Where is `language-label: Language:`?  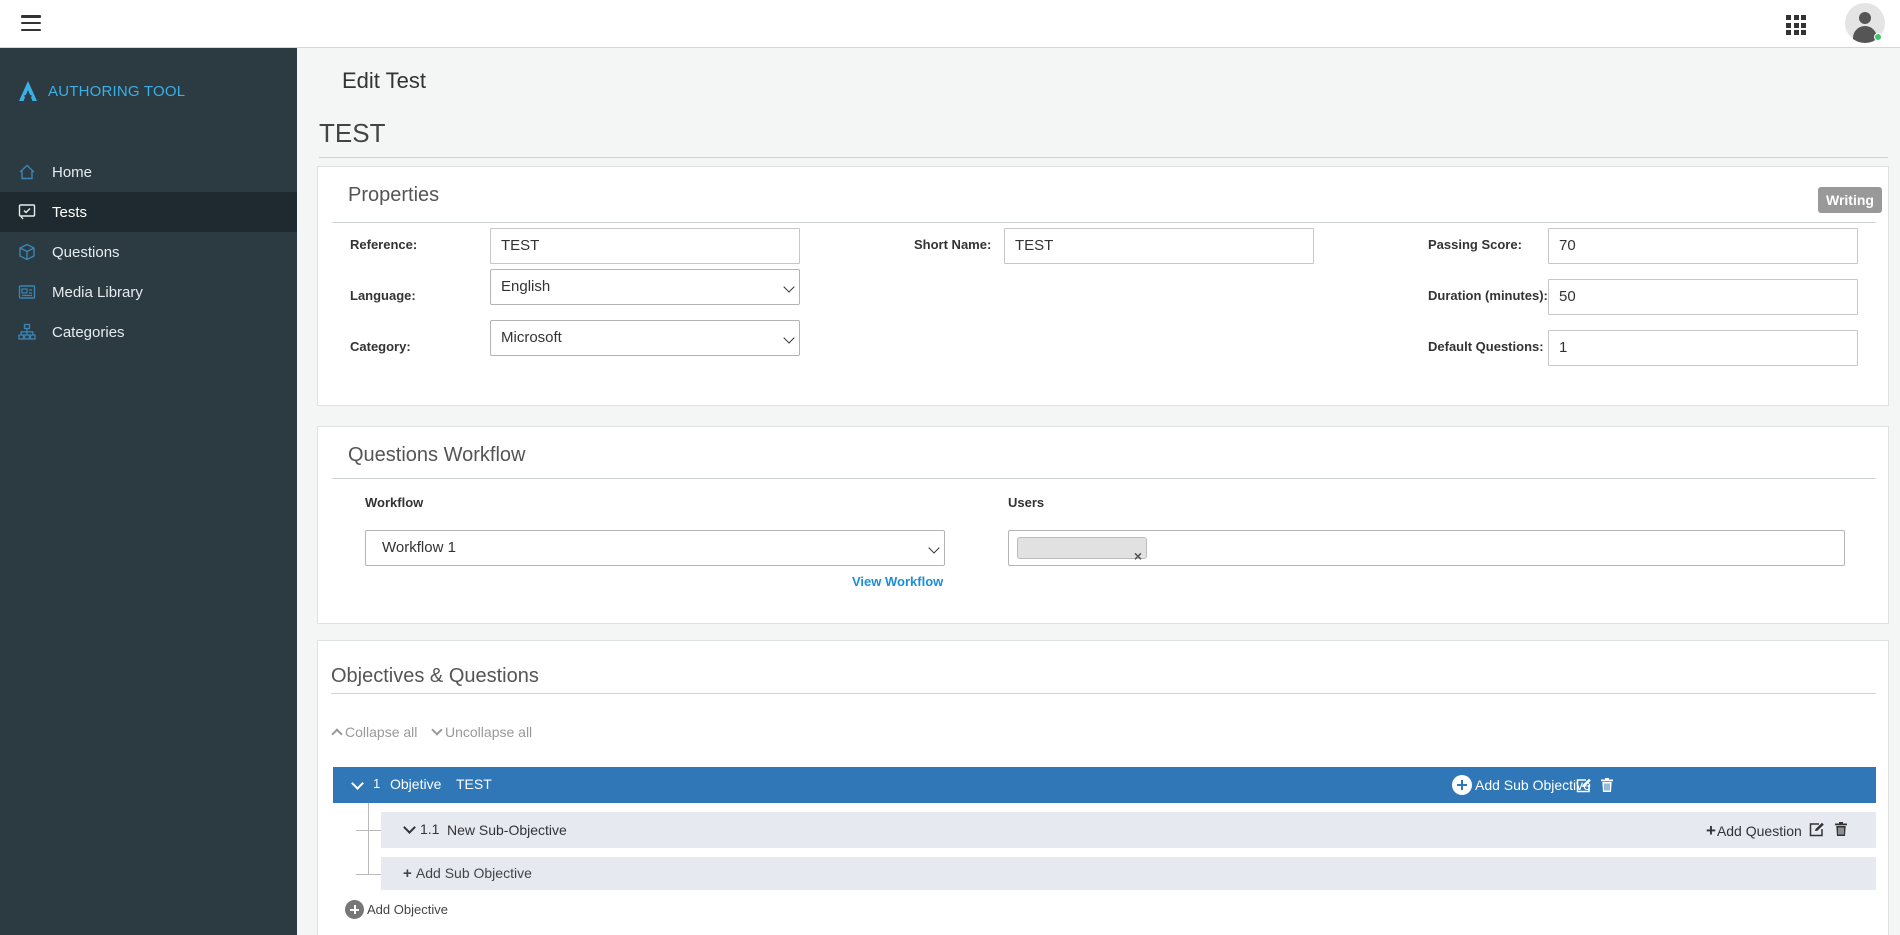 language-label: Language: is located at coordinates (383, 295).